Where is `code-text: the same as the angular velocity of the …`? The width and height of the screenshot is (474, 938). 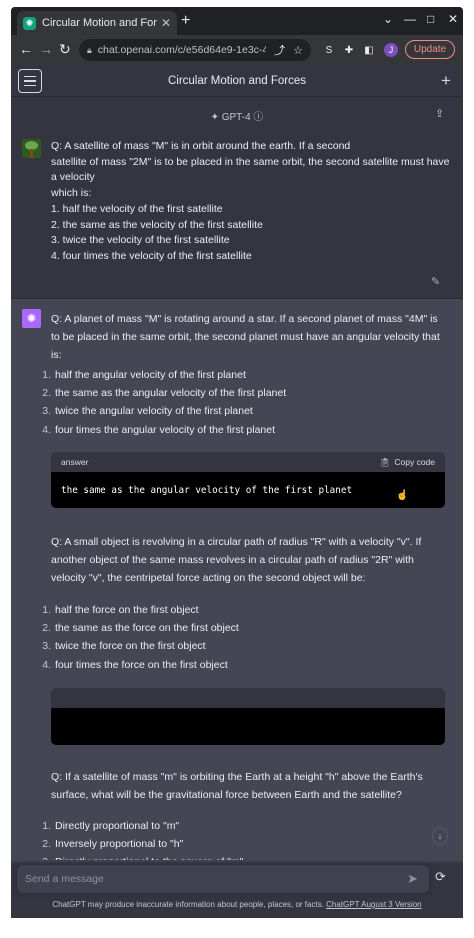
code-text: the same as the angular velocity of the … is located at coordinates (207, 490).